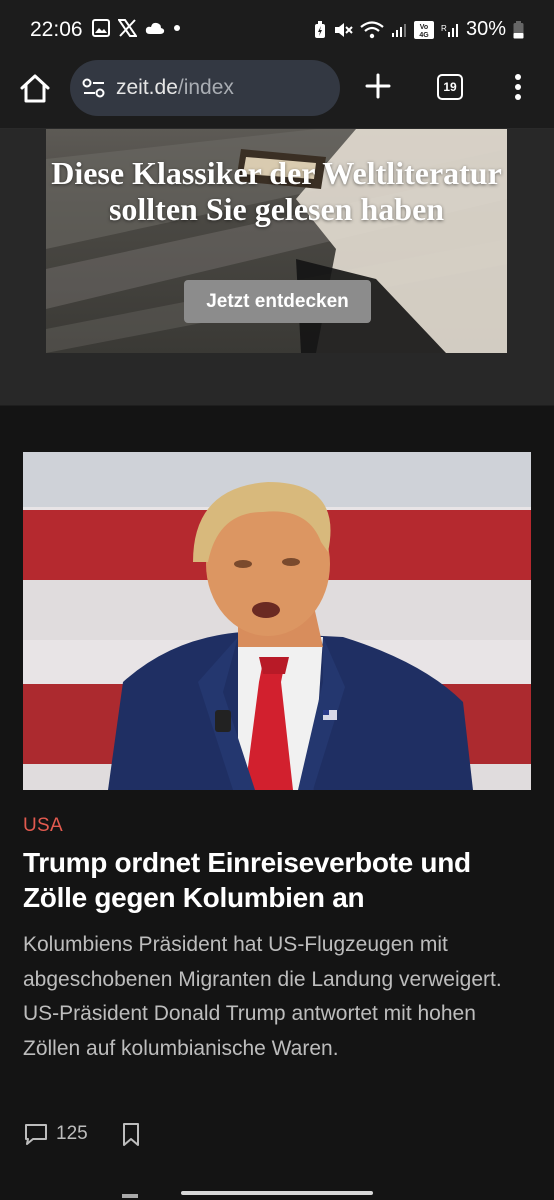 The width and height of the screenshot is (554, 1200). What do you see at coordinates (277, 29) in the screenshot?
I see `status-bar: 22:06 Vo 4G R 30%` at bounding box center [277, 29].